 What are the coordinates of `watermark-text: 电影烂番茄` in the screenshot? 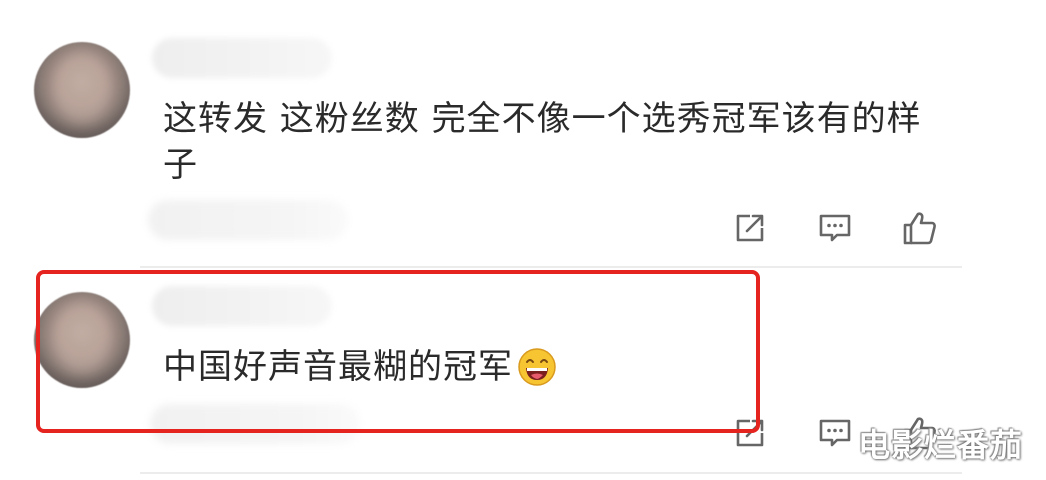 It's located at (941, 445).